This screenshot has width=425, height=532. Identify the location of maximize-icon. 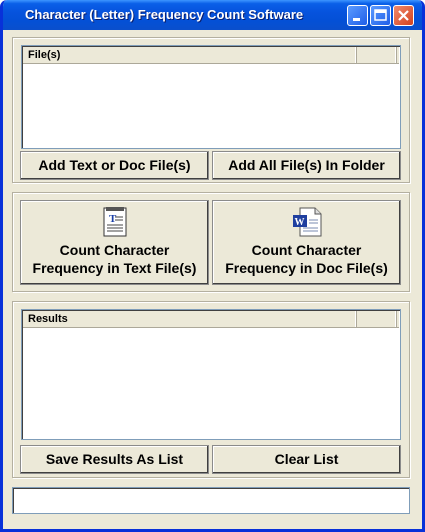
(380, 15).